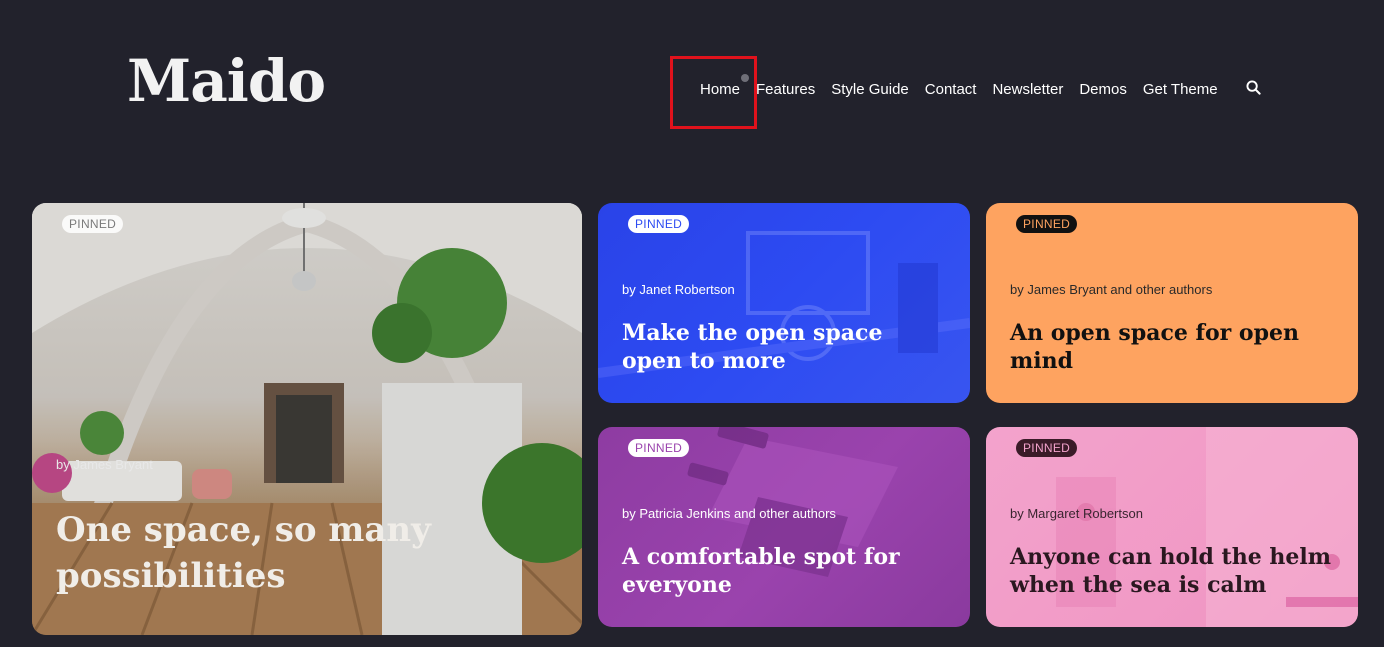 The width and height of the screenshot is (1384, 647). What do you see at coordinates (772, 571) in the screenshot?
I see `post-title: A comfortable spot for everyone` at bounding box center [772, 571].